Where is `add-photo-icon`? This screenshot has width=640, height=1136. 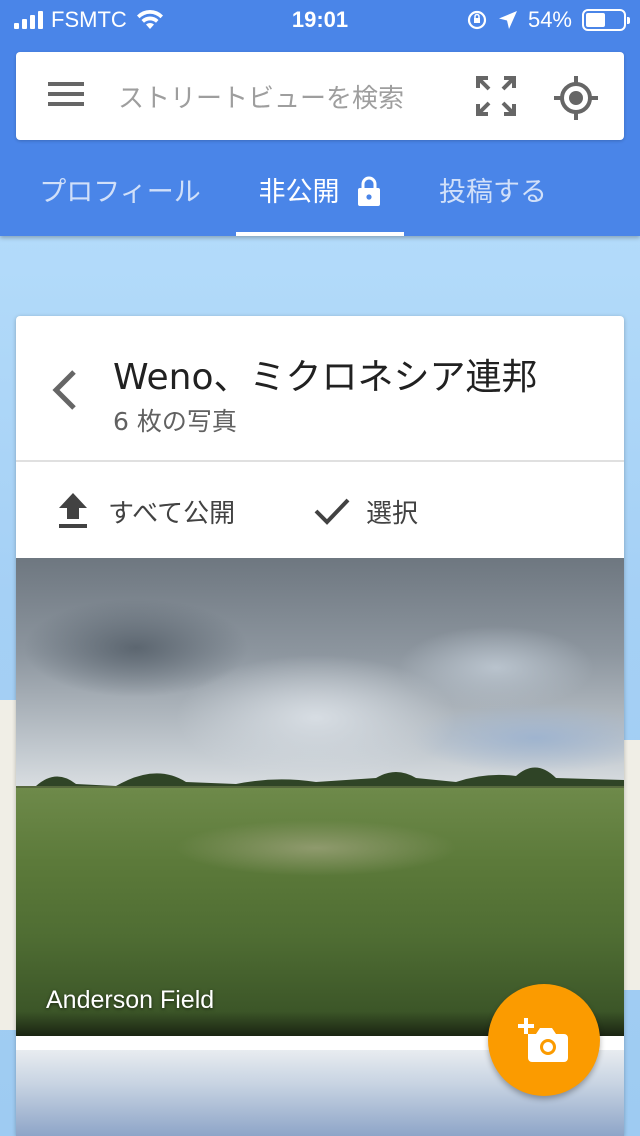
add-photo-icon is located at coordinates (543, 1040).